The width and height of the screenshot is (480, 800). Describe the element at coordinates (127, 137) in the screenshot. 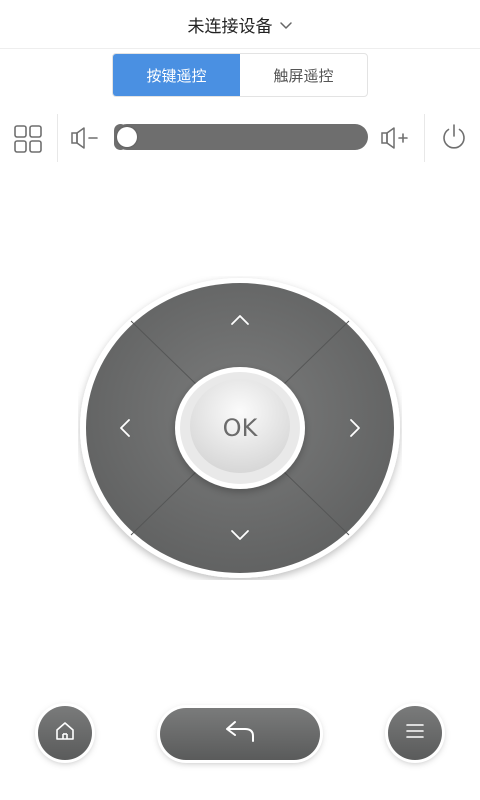

I see `volume-slider-handle` at that location.